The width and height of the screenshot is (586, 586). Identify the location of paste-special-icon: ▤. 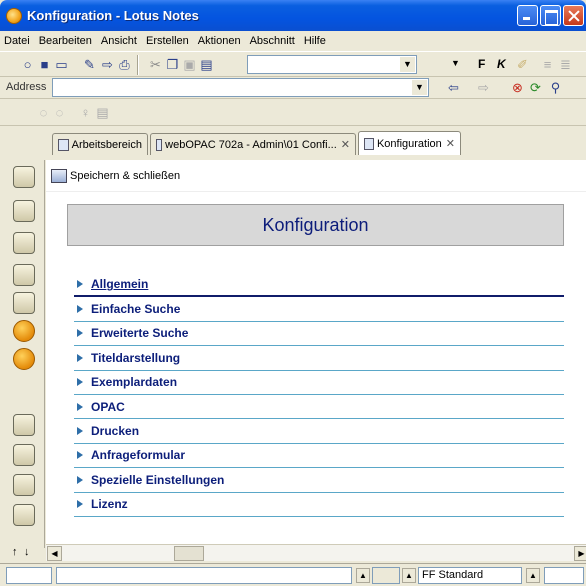
(206, 64).